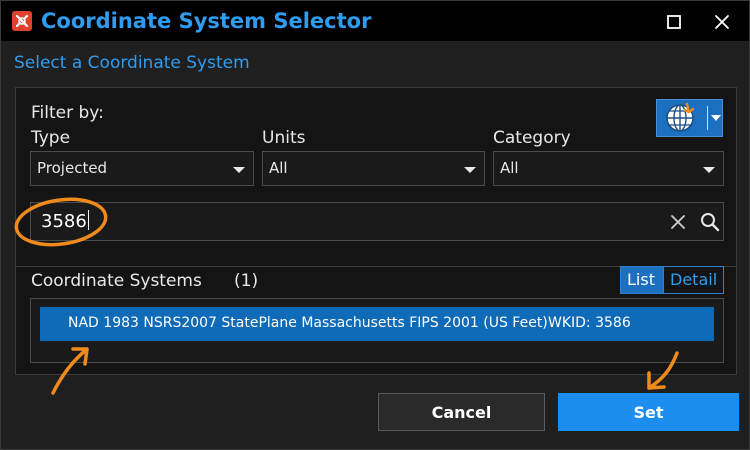  I want to click on app-logo-icon, so click(22, 21).